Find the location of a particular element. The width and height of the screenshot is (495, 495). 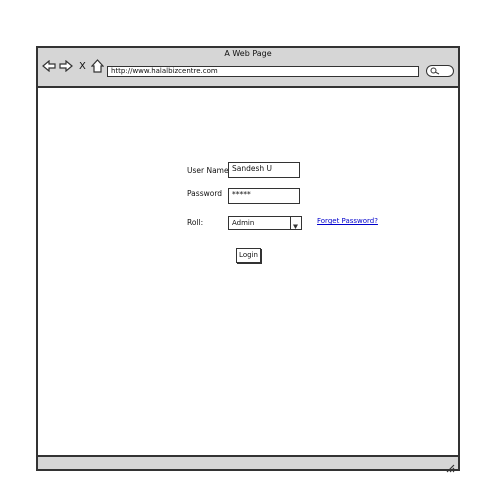

url-field: http://www.halalbizcentre.com is located at coordinates (263, 71).